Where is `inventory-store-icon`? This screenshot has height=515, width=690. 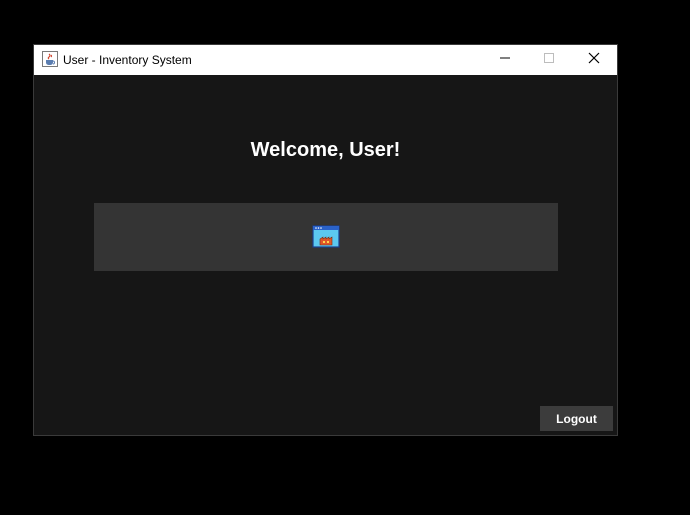 inventory-store-icon is located at coordinates (326, 237).